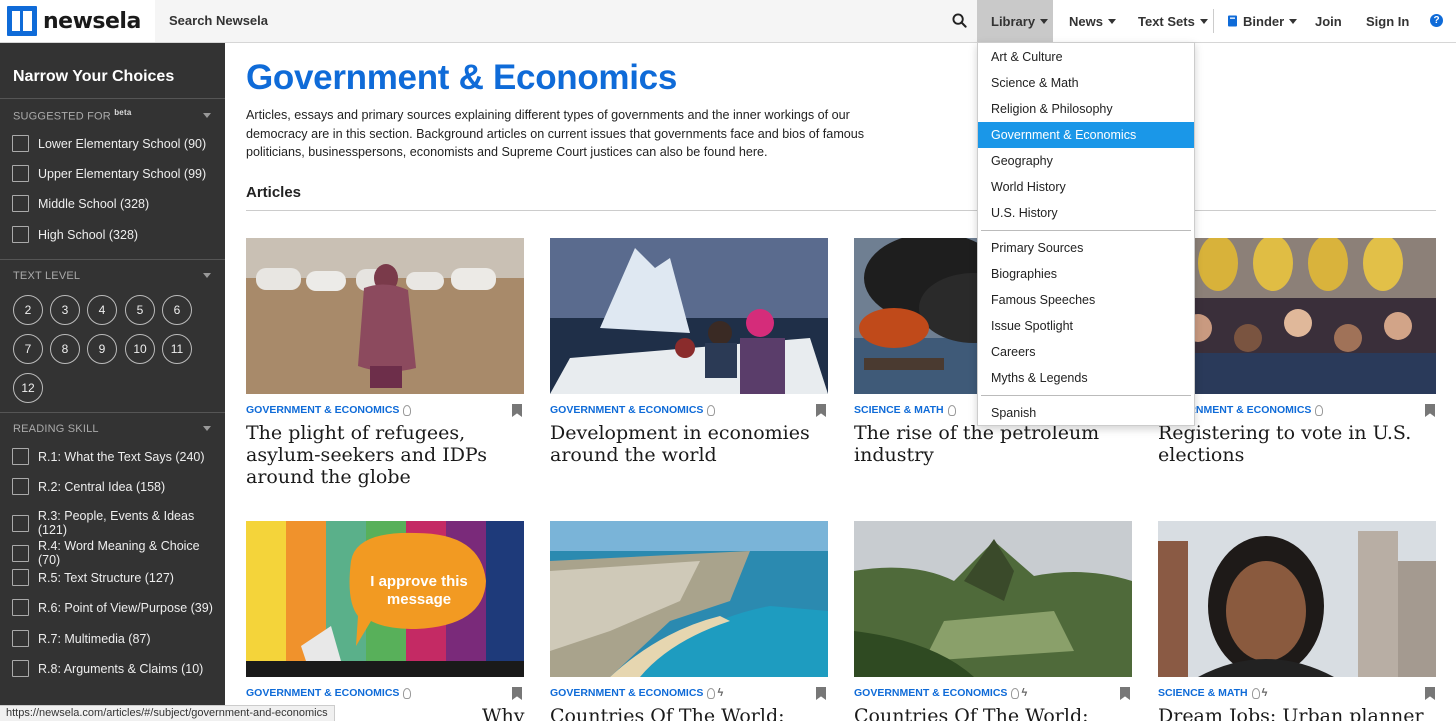 The width and height of the screenshot is (1456, 721). I want to click on card-title: Registering to vote in U.S. elections, so click(1298, 444).